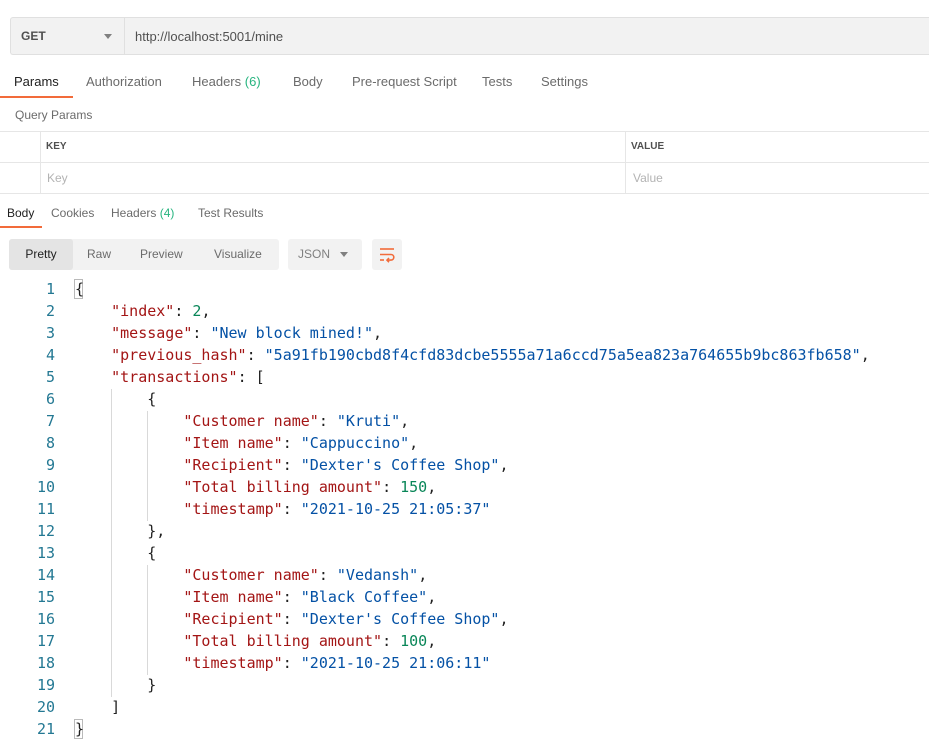 This screenshot has width=929, height=754. Describe the element at coordinates (395, 509) in the screenshot. I see `json-string: "2021-10-25 21:05:37"` at that location.